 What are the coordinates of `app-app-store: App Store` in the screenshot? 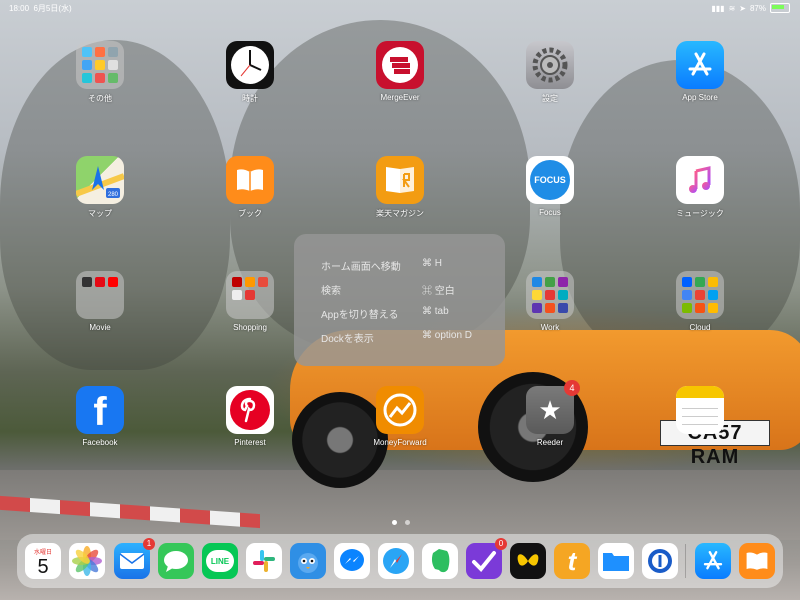 It's located at (700, 71).